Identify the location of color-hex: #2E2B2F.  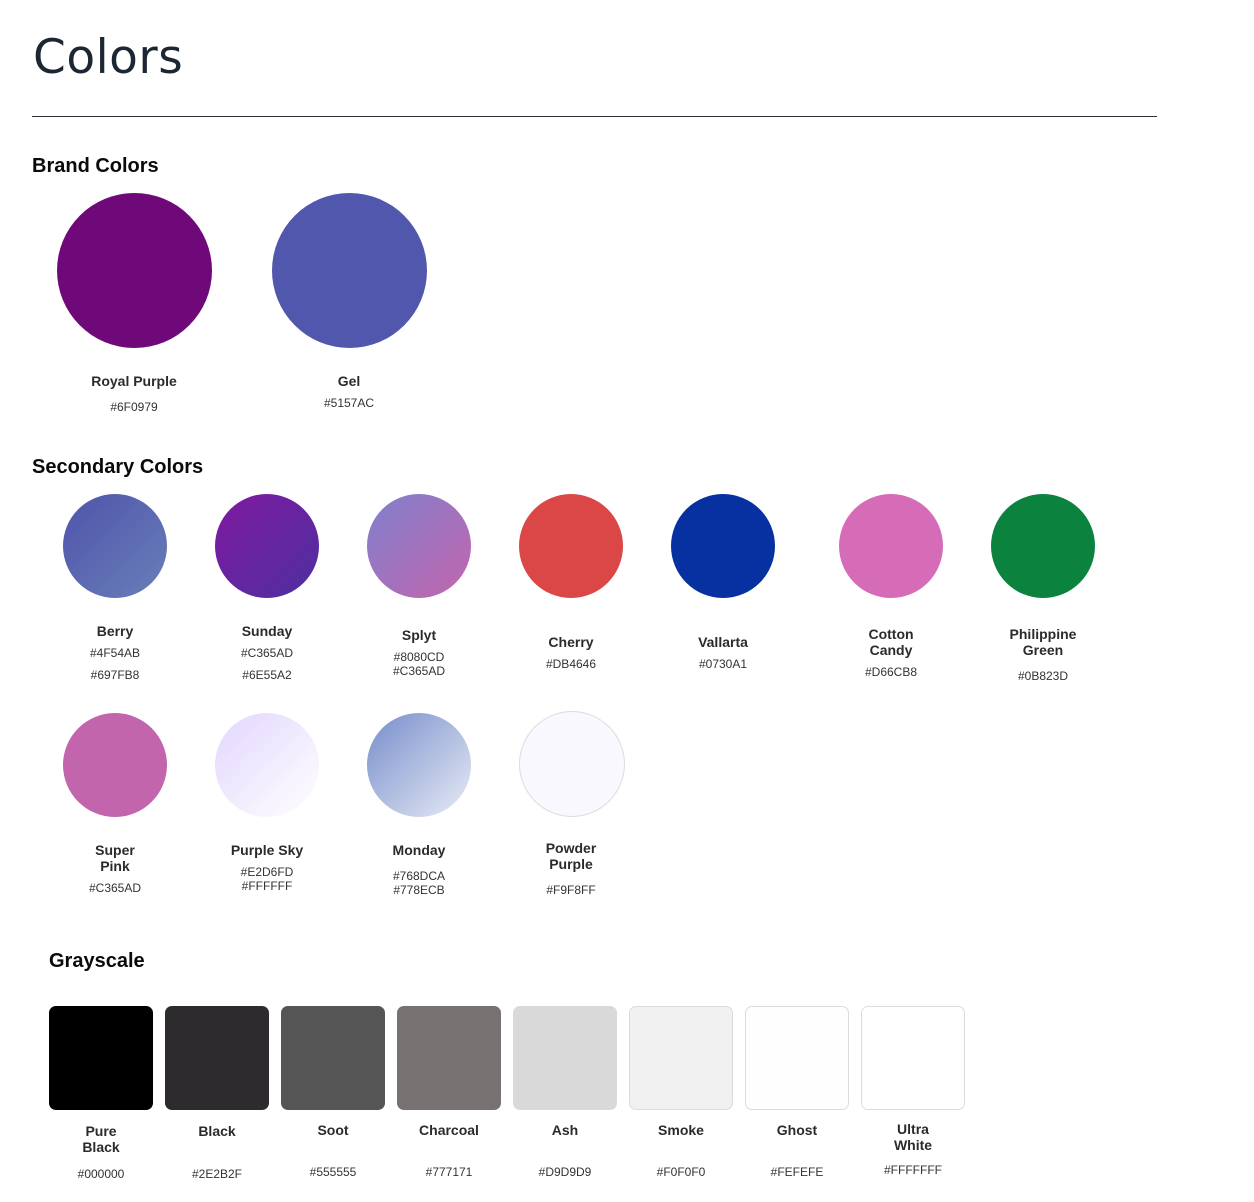
(217, 1174).